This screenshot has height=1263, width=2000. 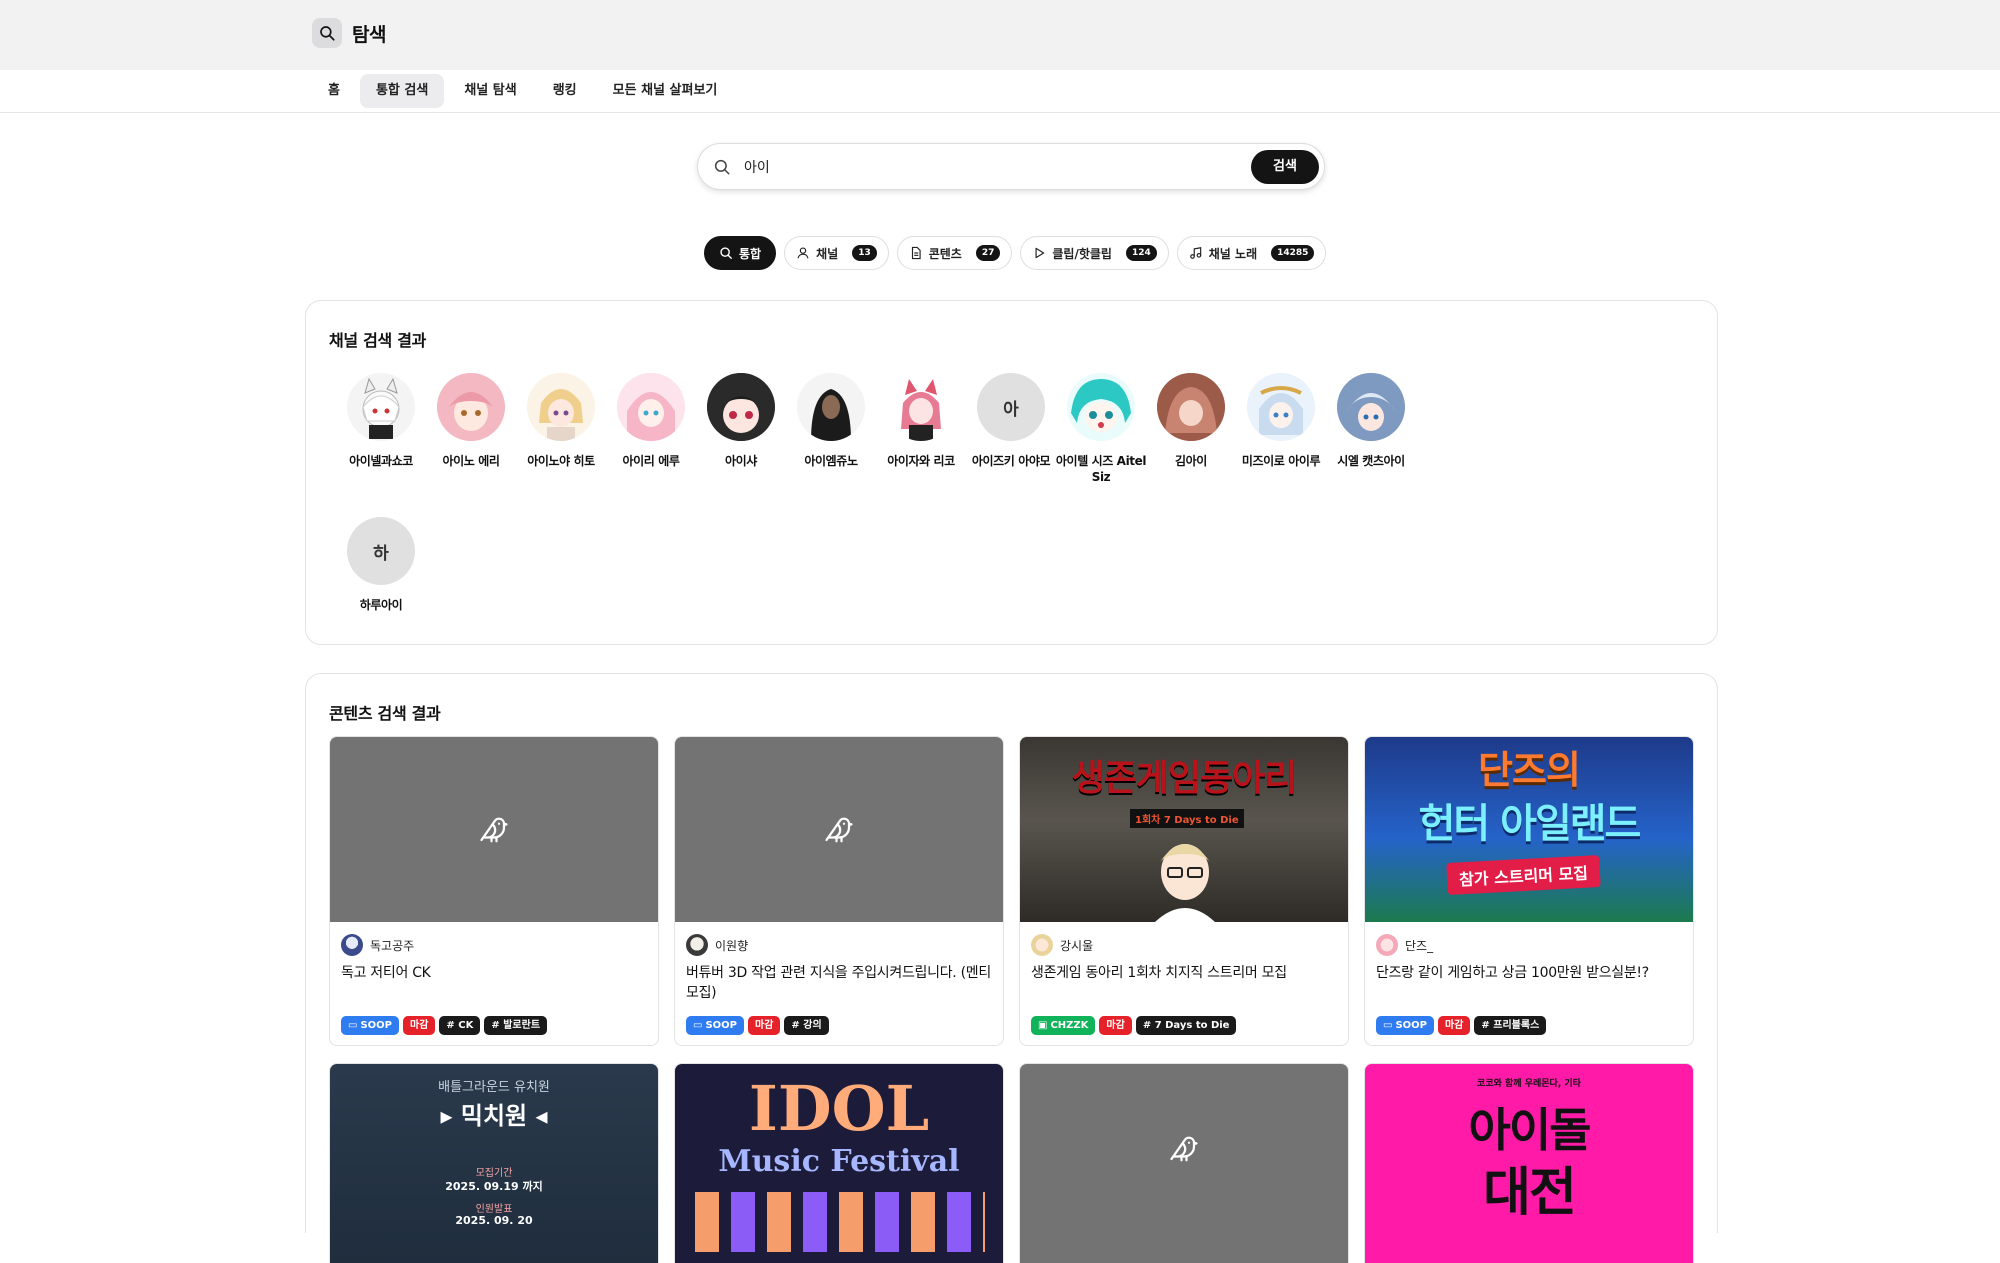 I want to click on thumb-banner: 참가 스트리머 모집, so click(x=1523, y=875).